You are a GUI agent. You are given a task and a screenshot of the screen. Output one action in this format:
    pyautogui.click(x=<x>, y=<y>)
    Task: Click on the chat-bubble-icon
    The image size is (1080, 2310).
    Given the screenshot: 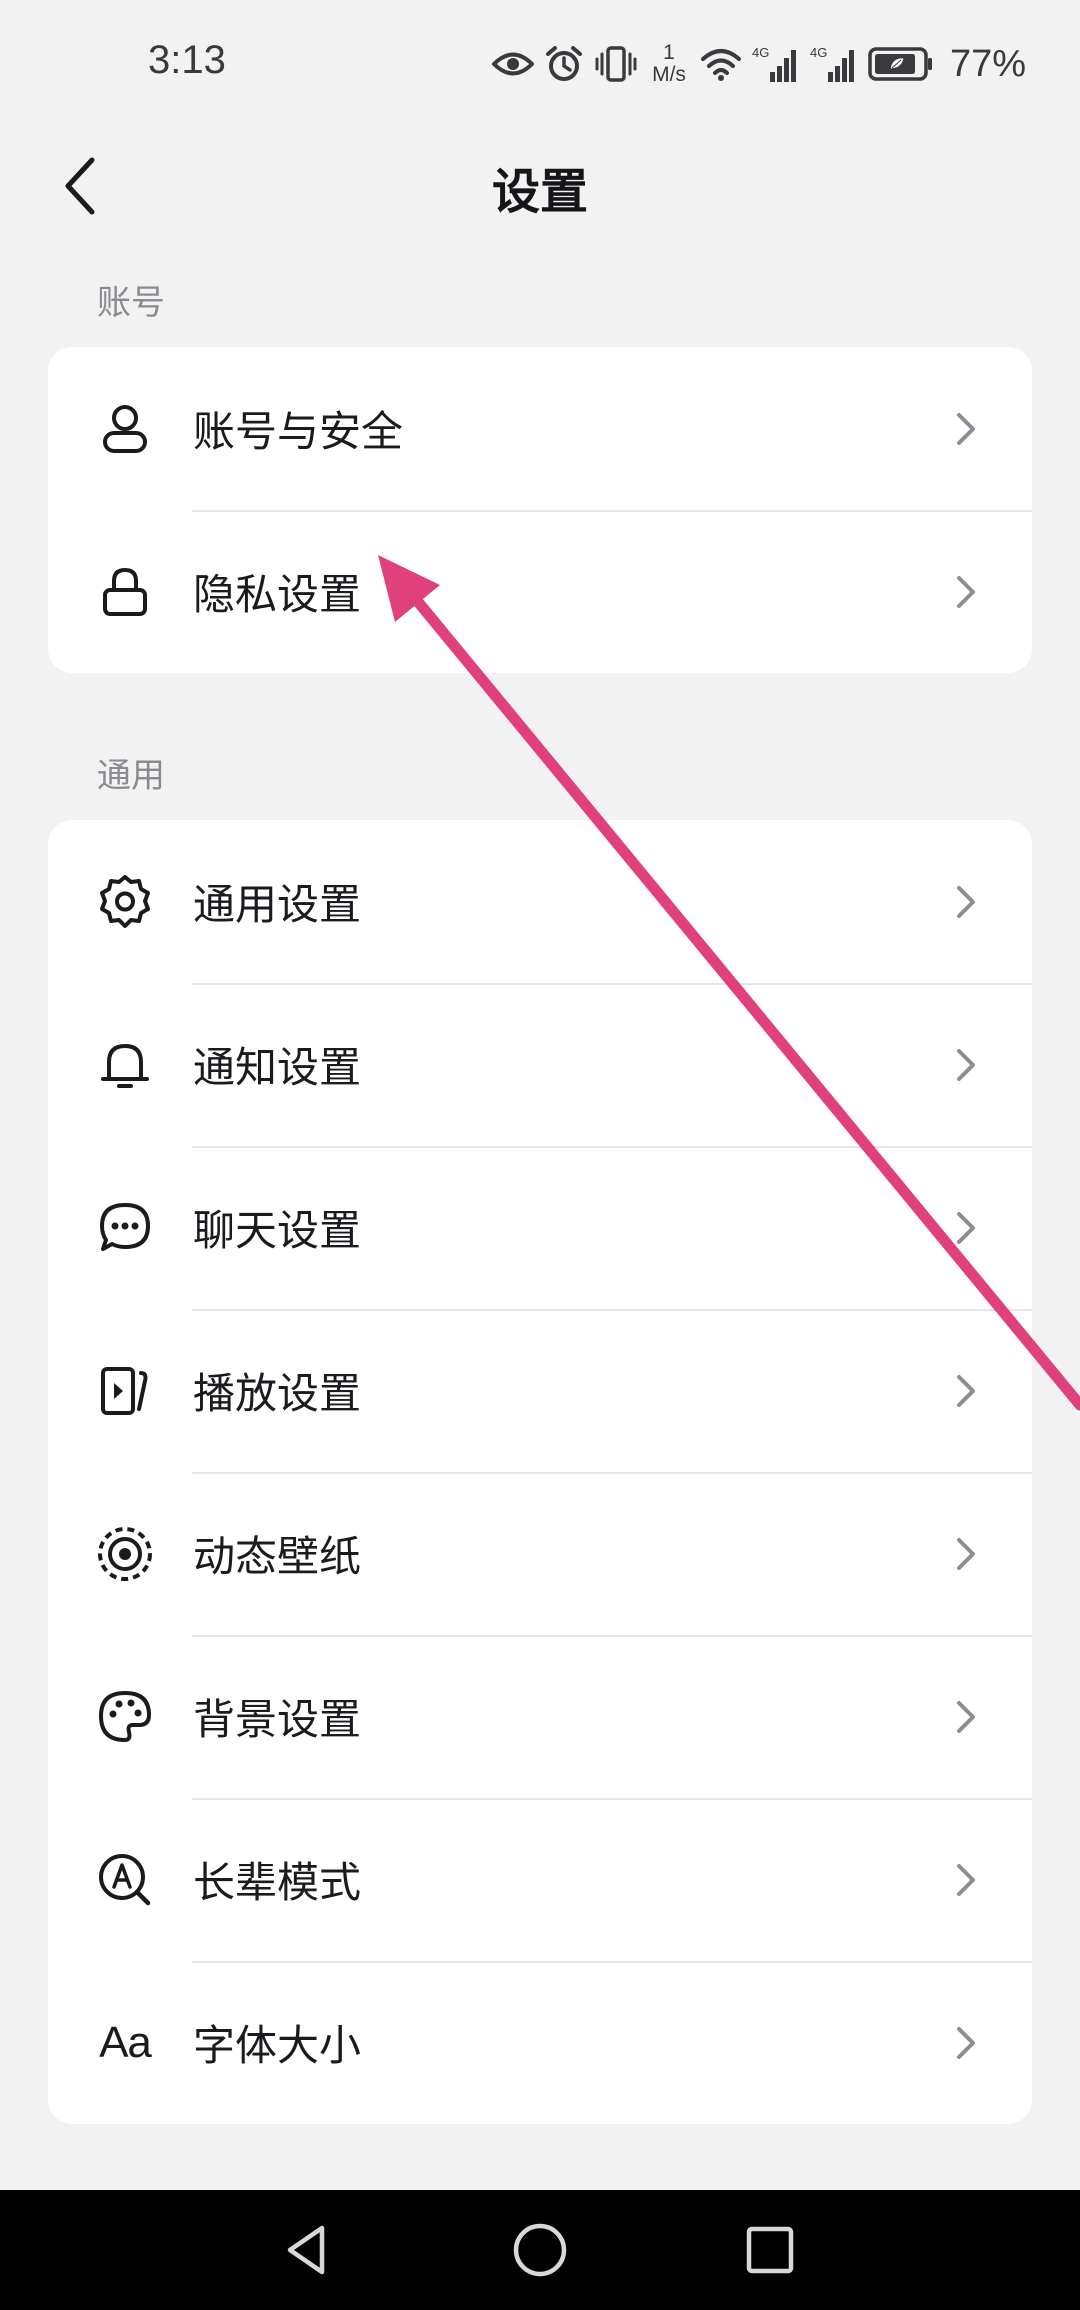 What is the action you would take?
    pyautogui.click(x=125, y=1228)
    